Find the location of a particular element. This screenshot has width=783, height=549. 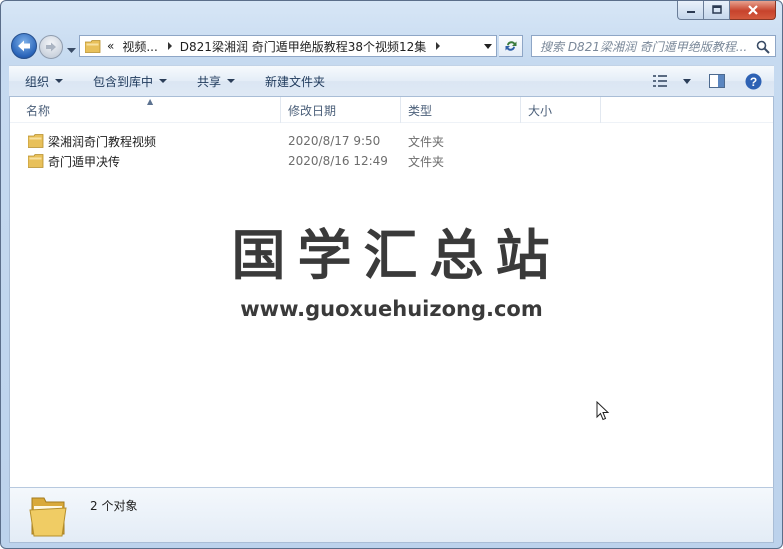

back-arrow-icon is located at coordinates (24, 46).